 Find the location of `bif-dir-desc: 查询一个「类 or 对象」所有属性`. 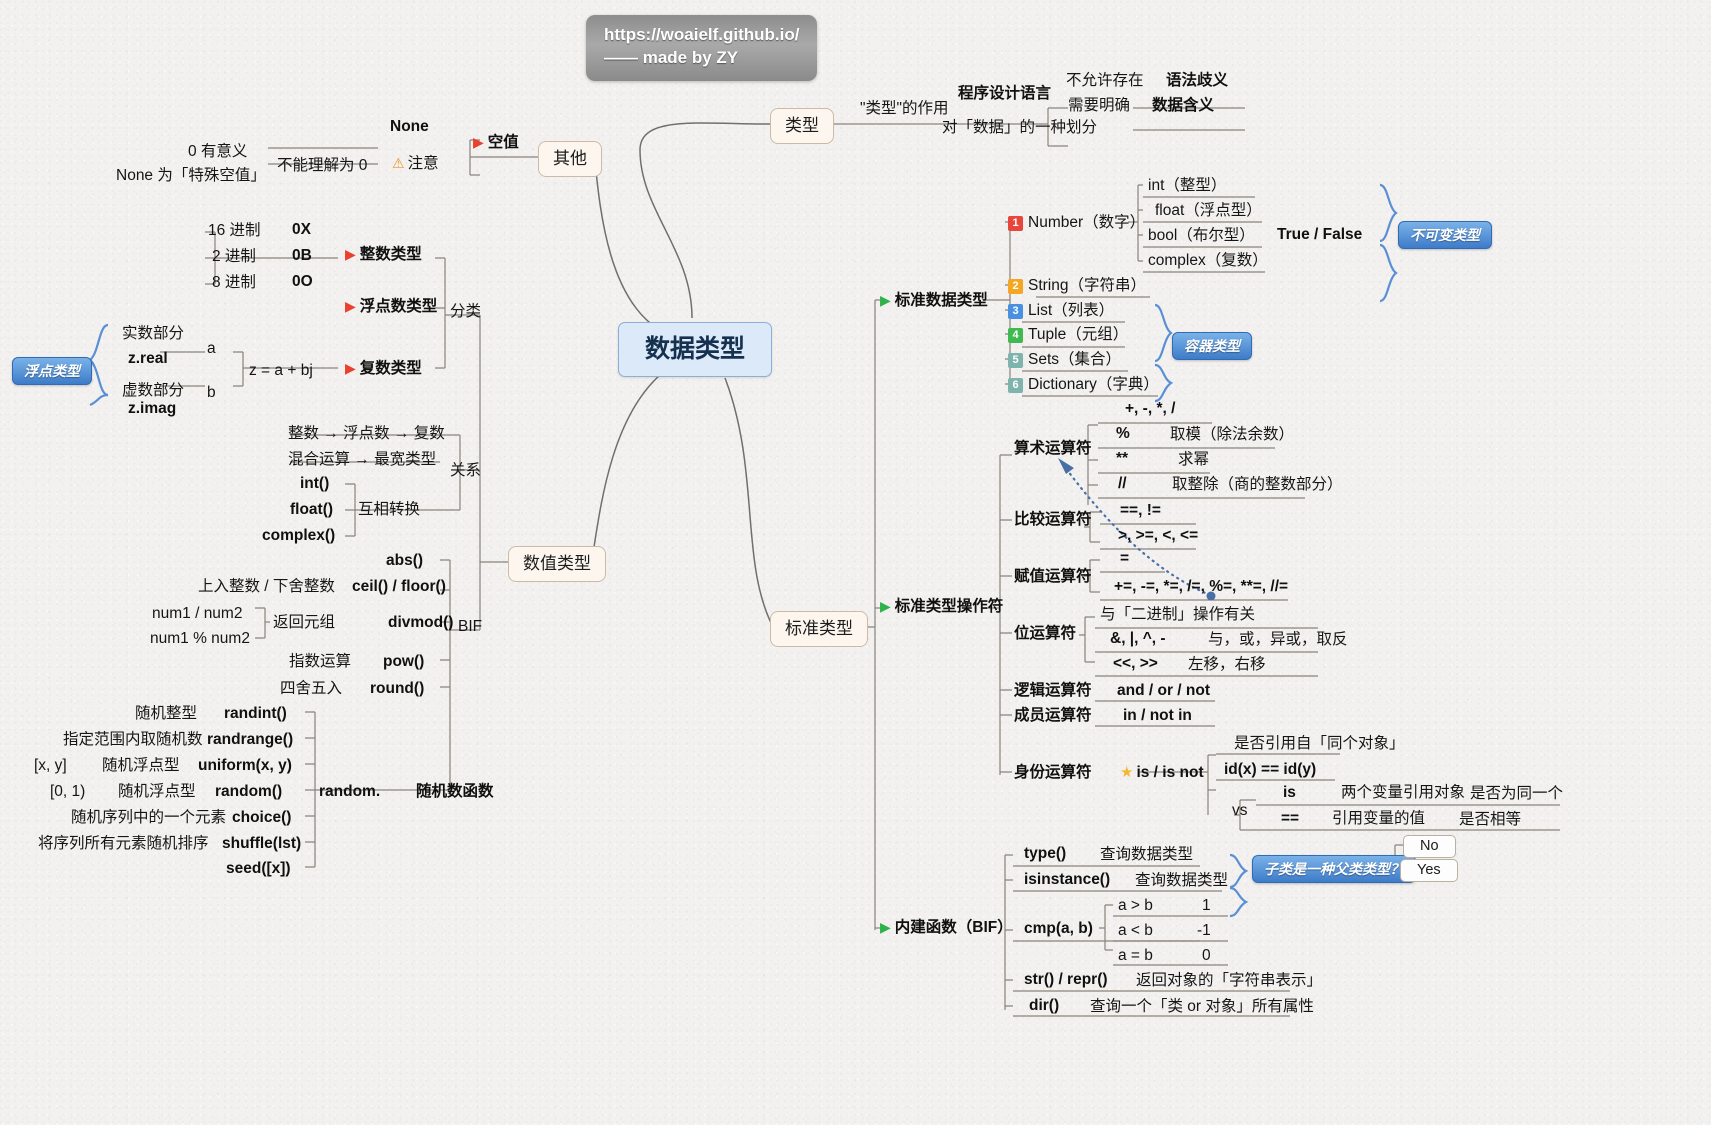

bif-dir-desc: 查询一个「类 or 对象」所有属性 is located at coordinates (1202, 1006).